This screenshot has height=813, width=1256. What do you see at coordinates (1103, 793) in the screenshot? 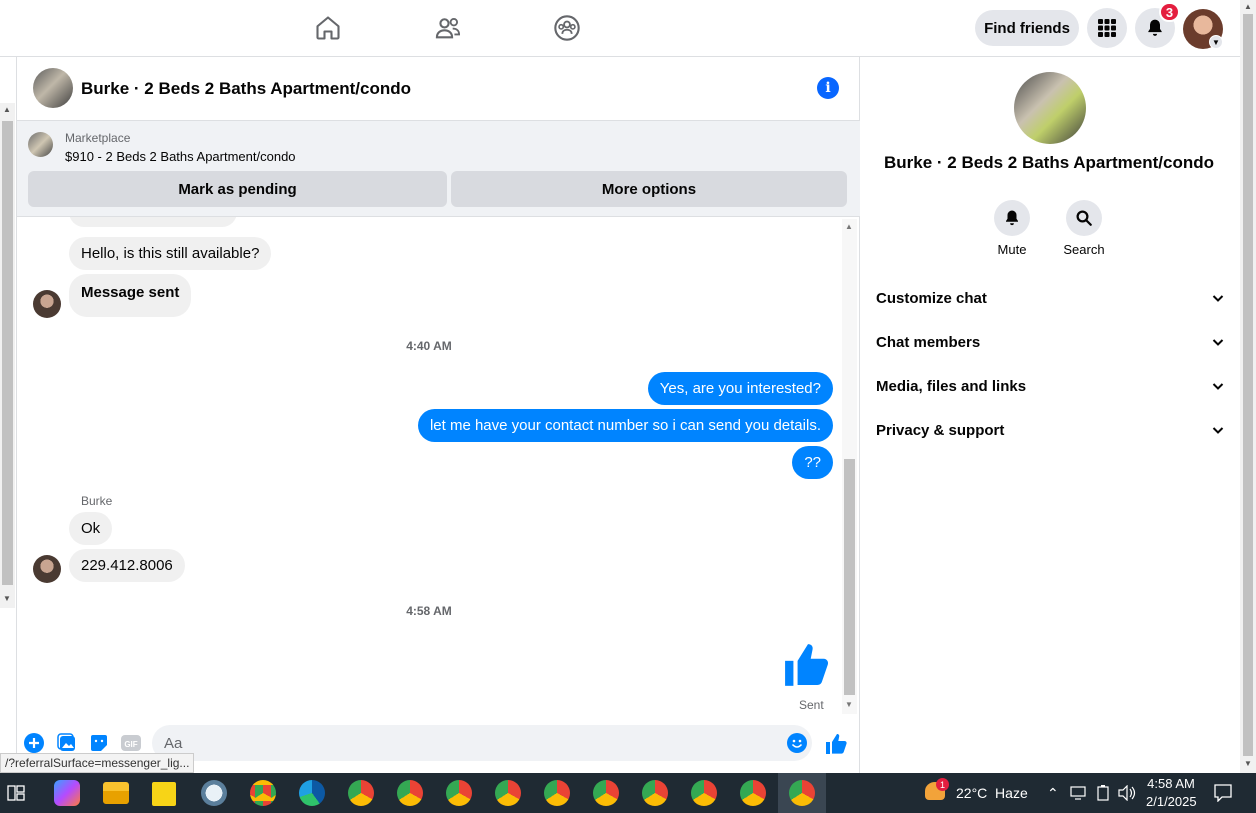
I see `battery-icon` at bounding box center [1103, 793].